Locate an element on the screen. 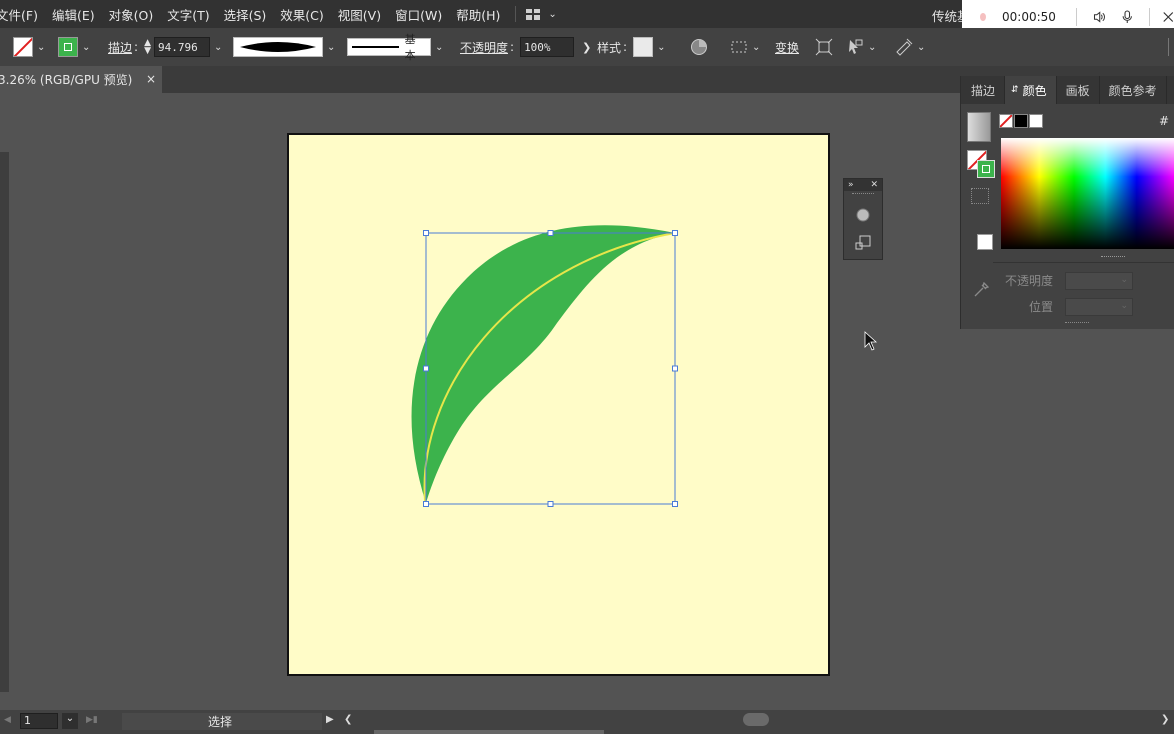 The image size is (1174, 734). menu-help: 帮助(H) is located at coordinates (478, 14).